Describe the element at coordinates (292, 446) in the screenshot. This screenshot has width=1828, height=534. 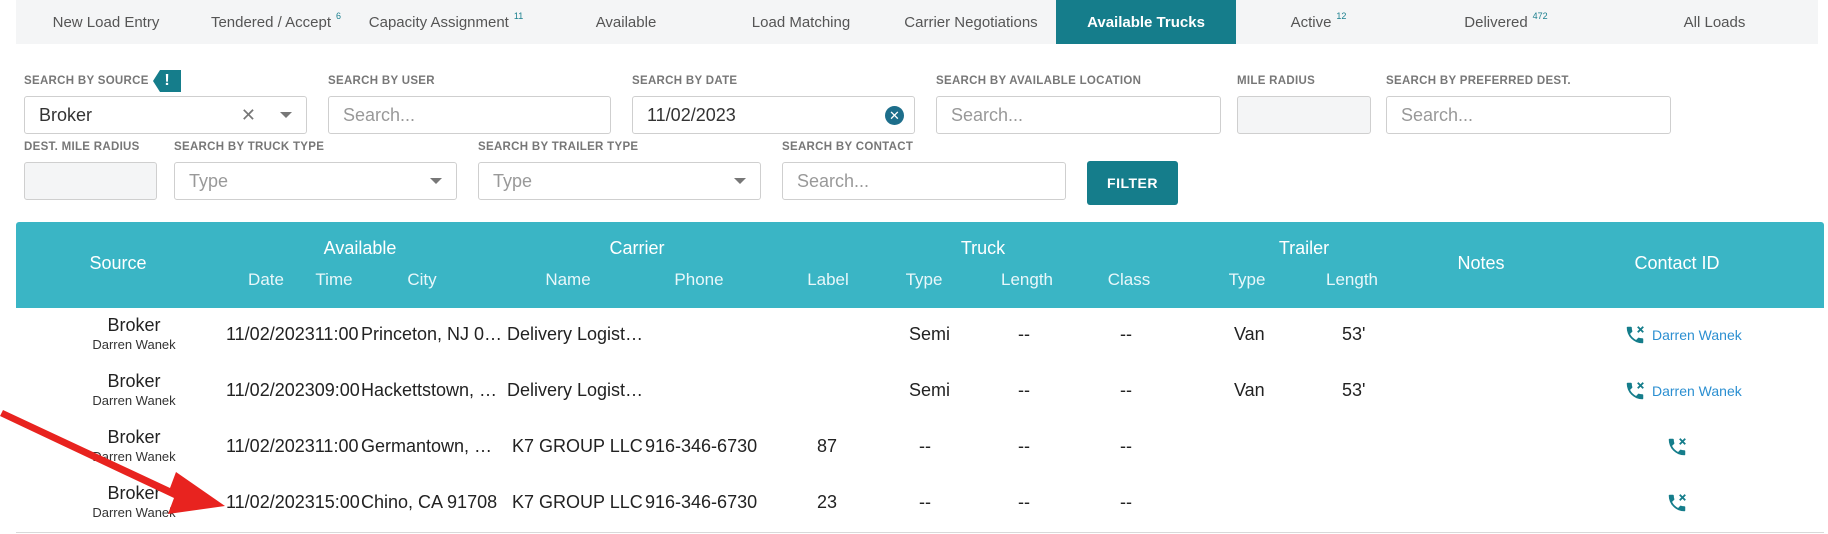
I see `available-datetime: 11/02/202311:00` at that location.